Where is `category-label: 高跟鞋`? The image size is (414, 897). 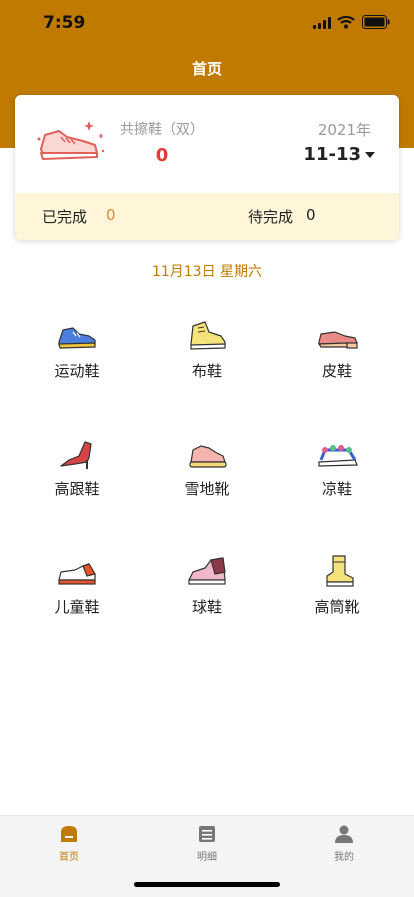
category-label: 高跟鞋 is located at coordinates (77, 489).